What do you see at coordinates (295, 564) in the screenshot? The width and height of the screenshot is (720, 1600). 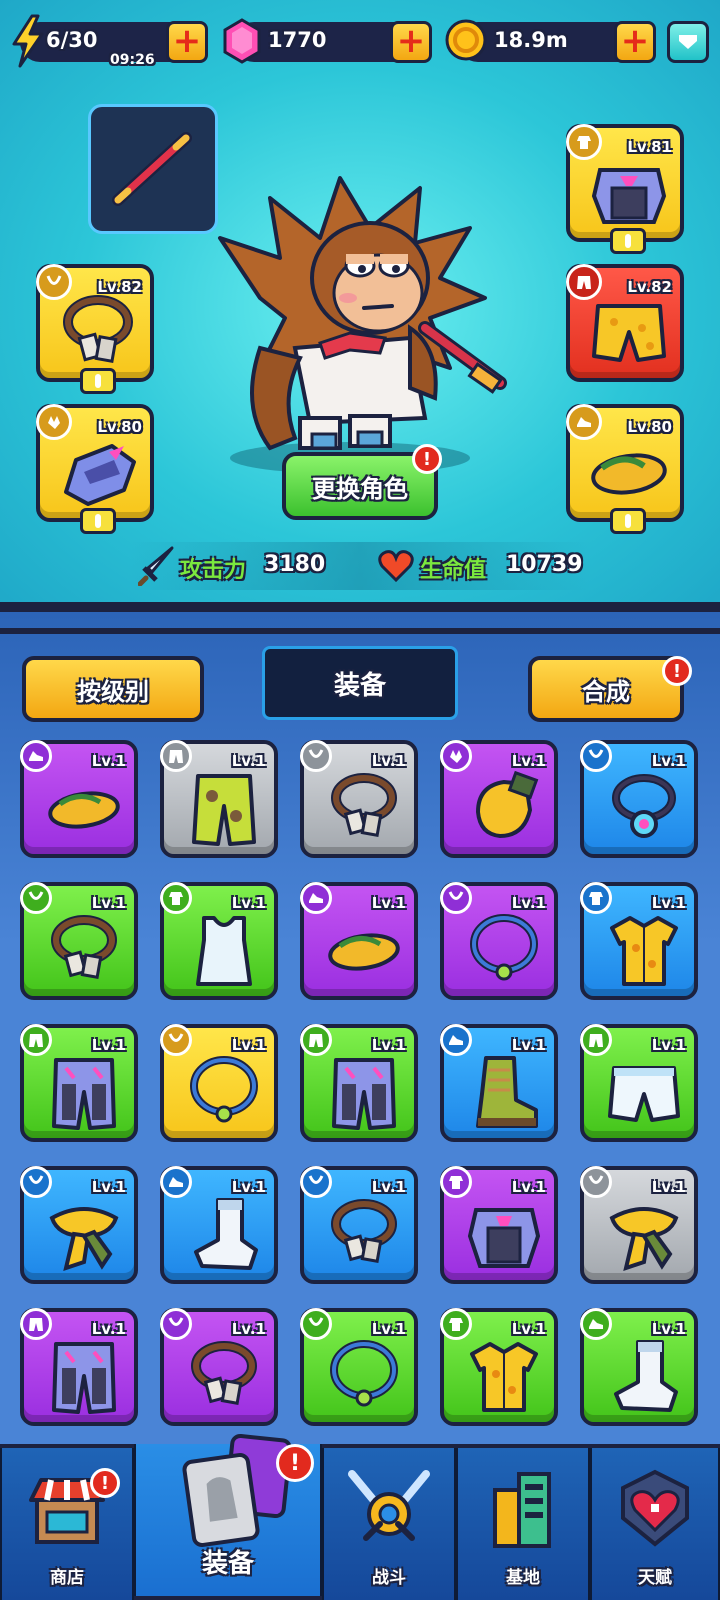 I see `attack-value: 3180` at bounding box center [295, 564].